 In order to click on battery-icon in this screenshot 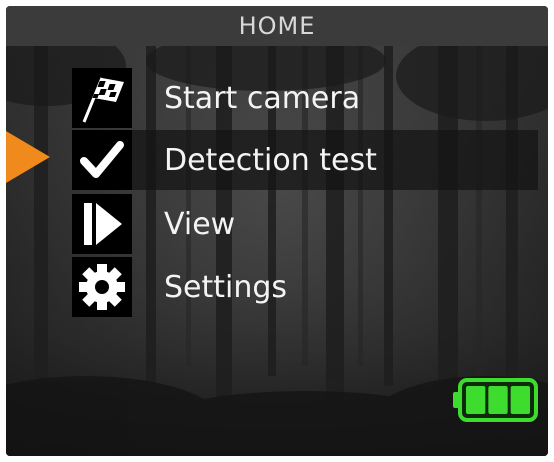, I will do `click(495, 400)`.